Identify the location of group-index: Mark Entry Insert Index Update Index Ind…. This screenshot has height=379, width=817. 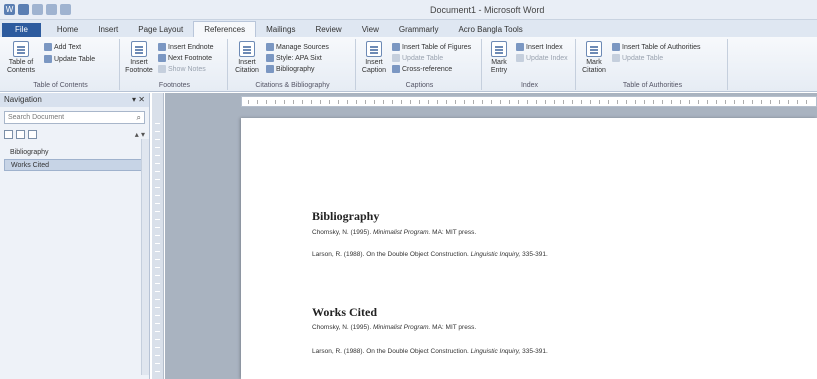
(530, 64).